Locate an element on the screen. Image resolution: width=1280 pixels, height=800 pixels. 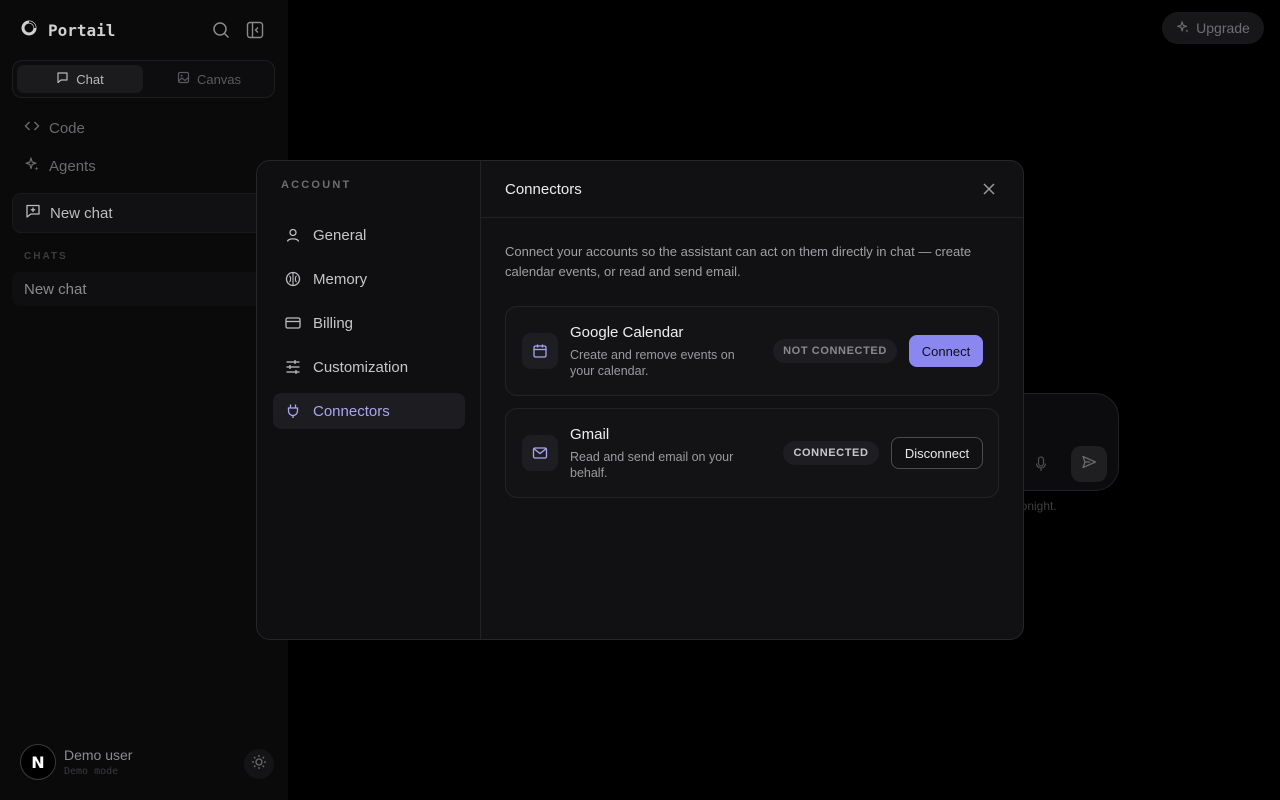
close-icon is located at coordinates (989, 189).